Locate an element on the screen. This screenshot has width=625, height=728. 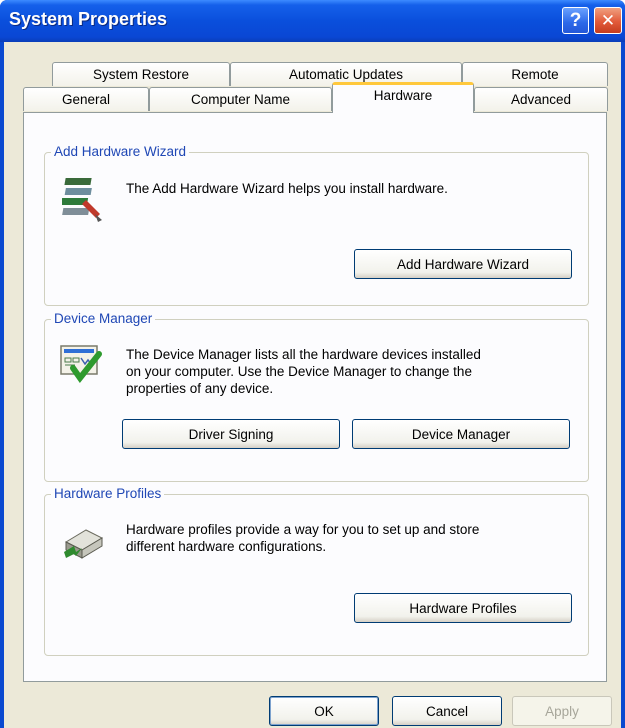
help-button: ? is located at coordinates (575, 20).